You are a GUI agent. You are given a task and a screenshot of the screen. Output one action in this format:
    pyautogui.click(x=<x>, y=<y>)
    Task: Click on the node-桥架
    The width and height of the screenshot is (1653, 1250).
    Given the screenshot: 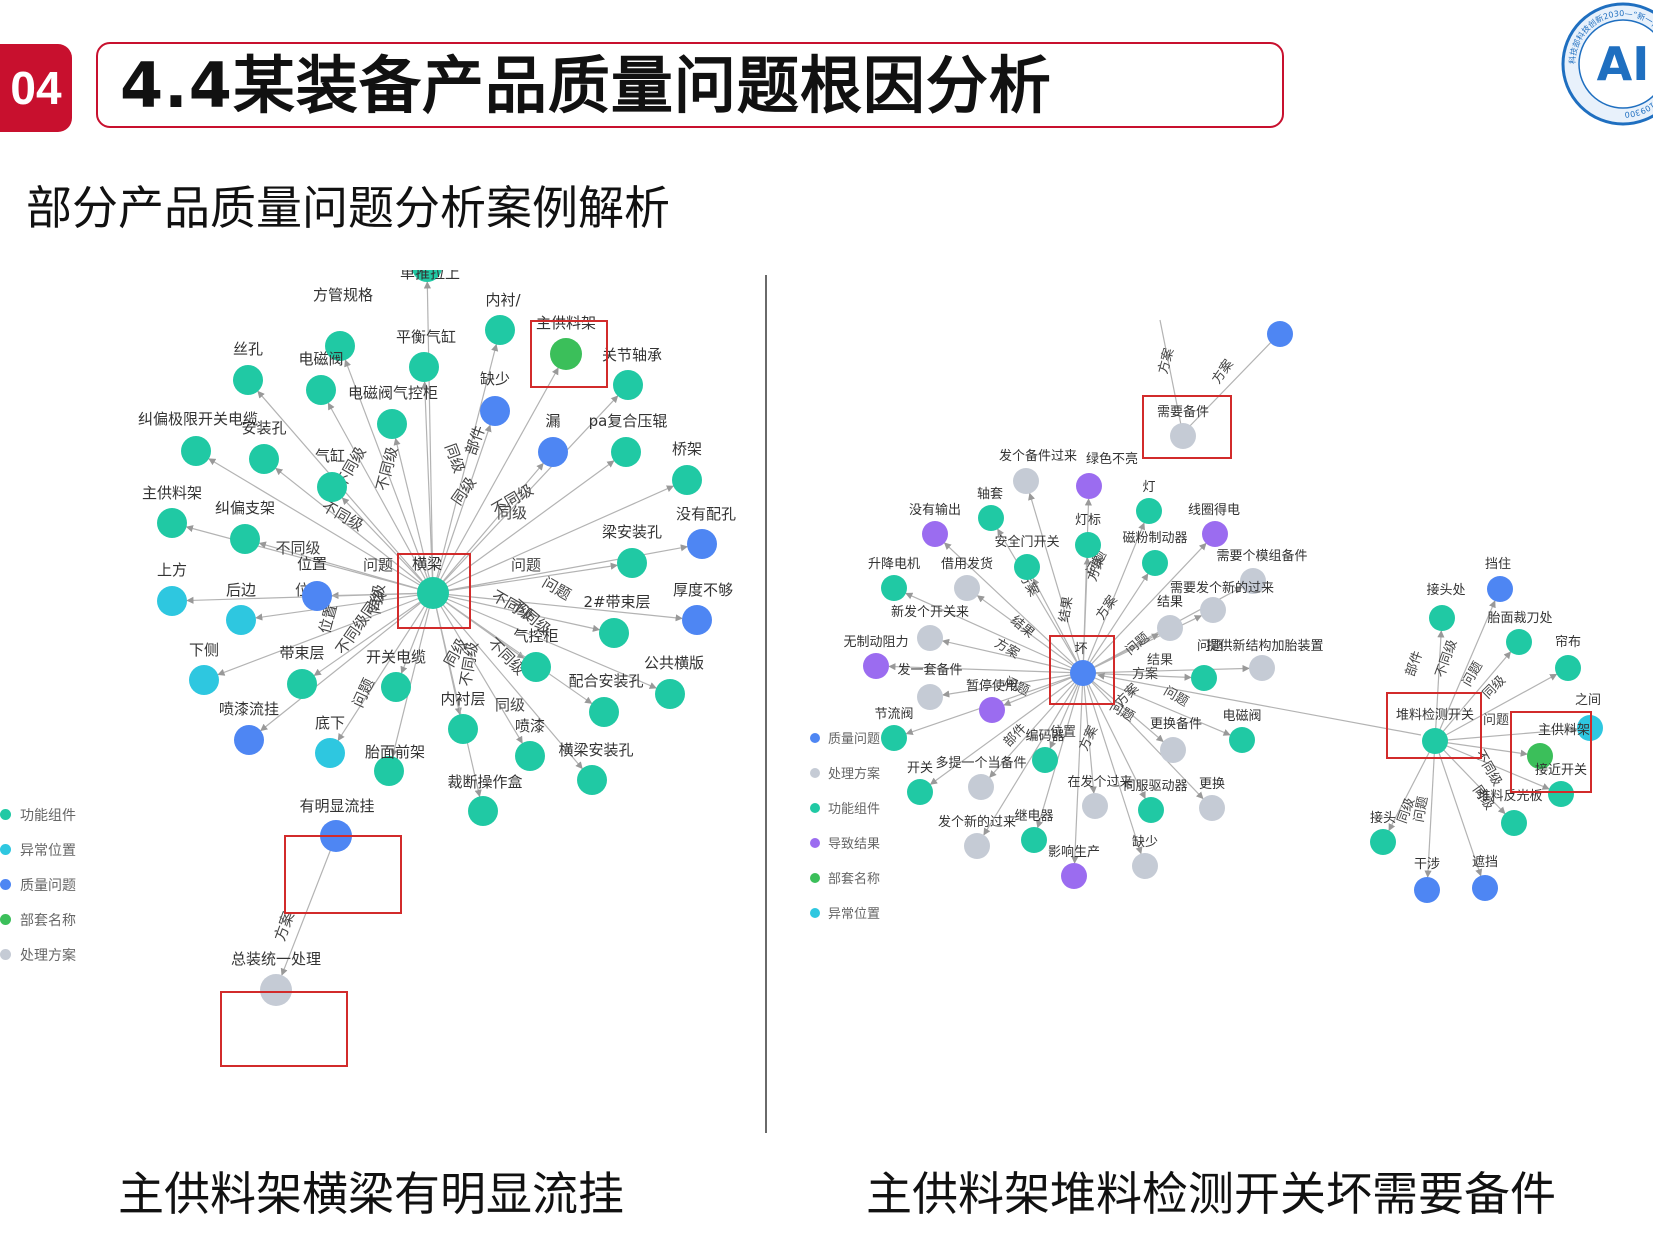 What is the action you would take?
    pyautogui.click(x=687, y=480)
    